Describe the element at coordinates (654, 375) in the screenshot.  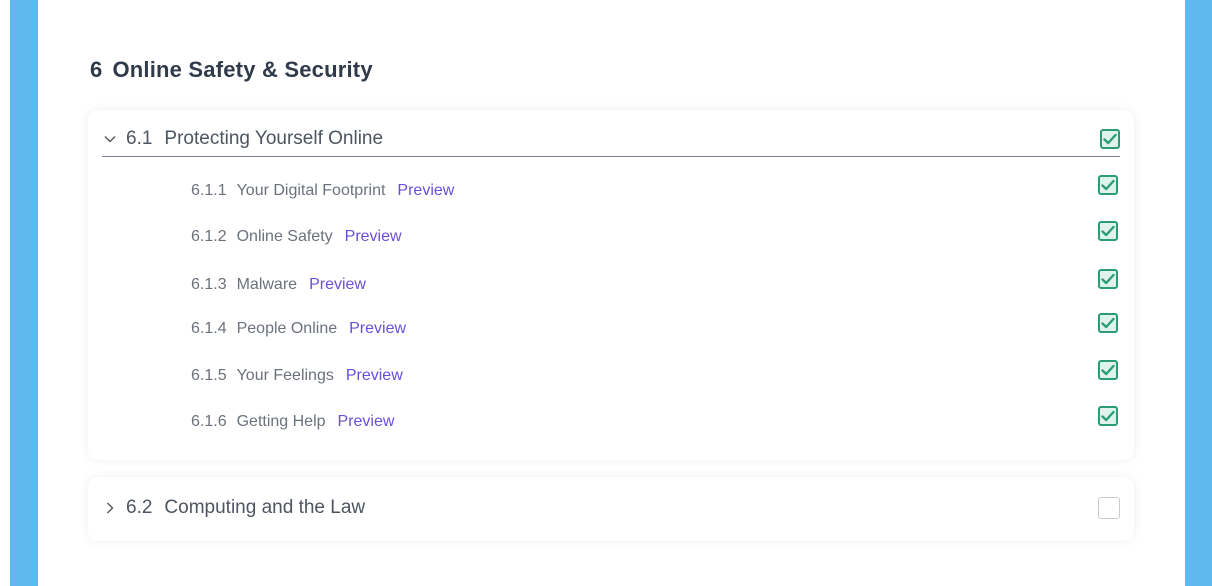
I see `lesson-item-6-1-5: 6.1.5 Your Feelings Preview` at that location.